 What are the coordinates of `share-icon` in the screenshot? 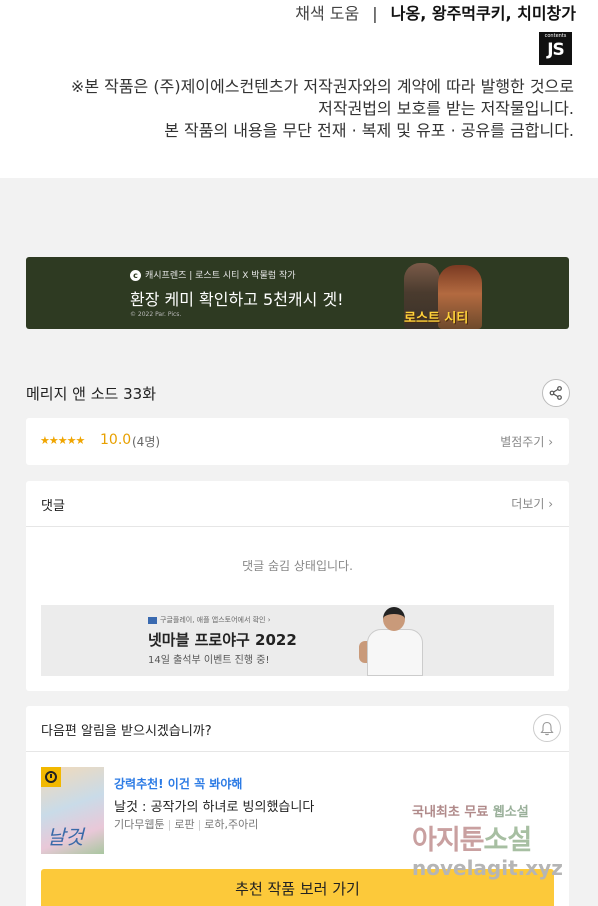 It's located at (555, 393).